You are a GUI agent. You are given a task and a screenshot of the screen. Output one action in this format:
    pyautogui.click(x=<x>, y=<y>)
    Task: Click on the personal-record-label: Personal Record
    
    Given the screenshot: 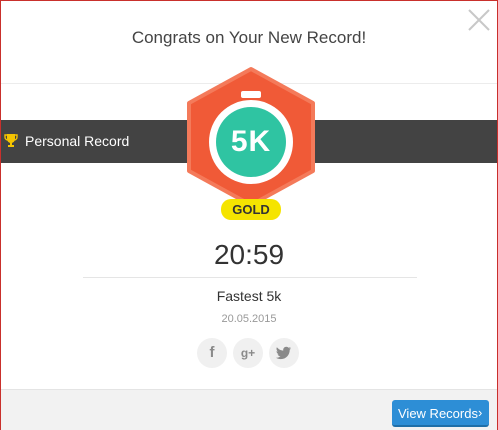 What is the action you would take?
    pyautogui.click(x=77, y=141)
    